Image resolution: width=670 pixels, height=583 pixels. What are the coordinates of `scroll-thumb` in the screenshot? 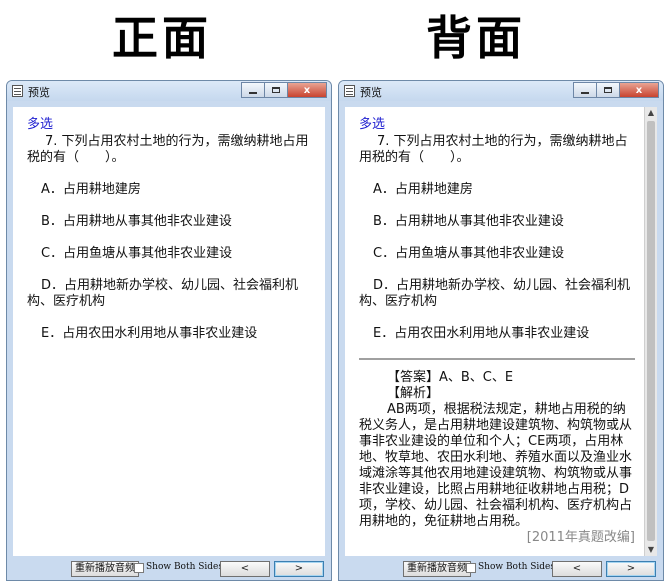 It's located at (651, 331).